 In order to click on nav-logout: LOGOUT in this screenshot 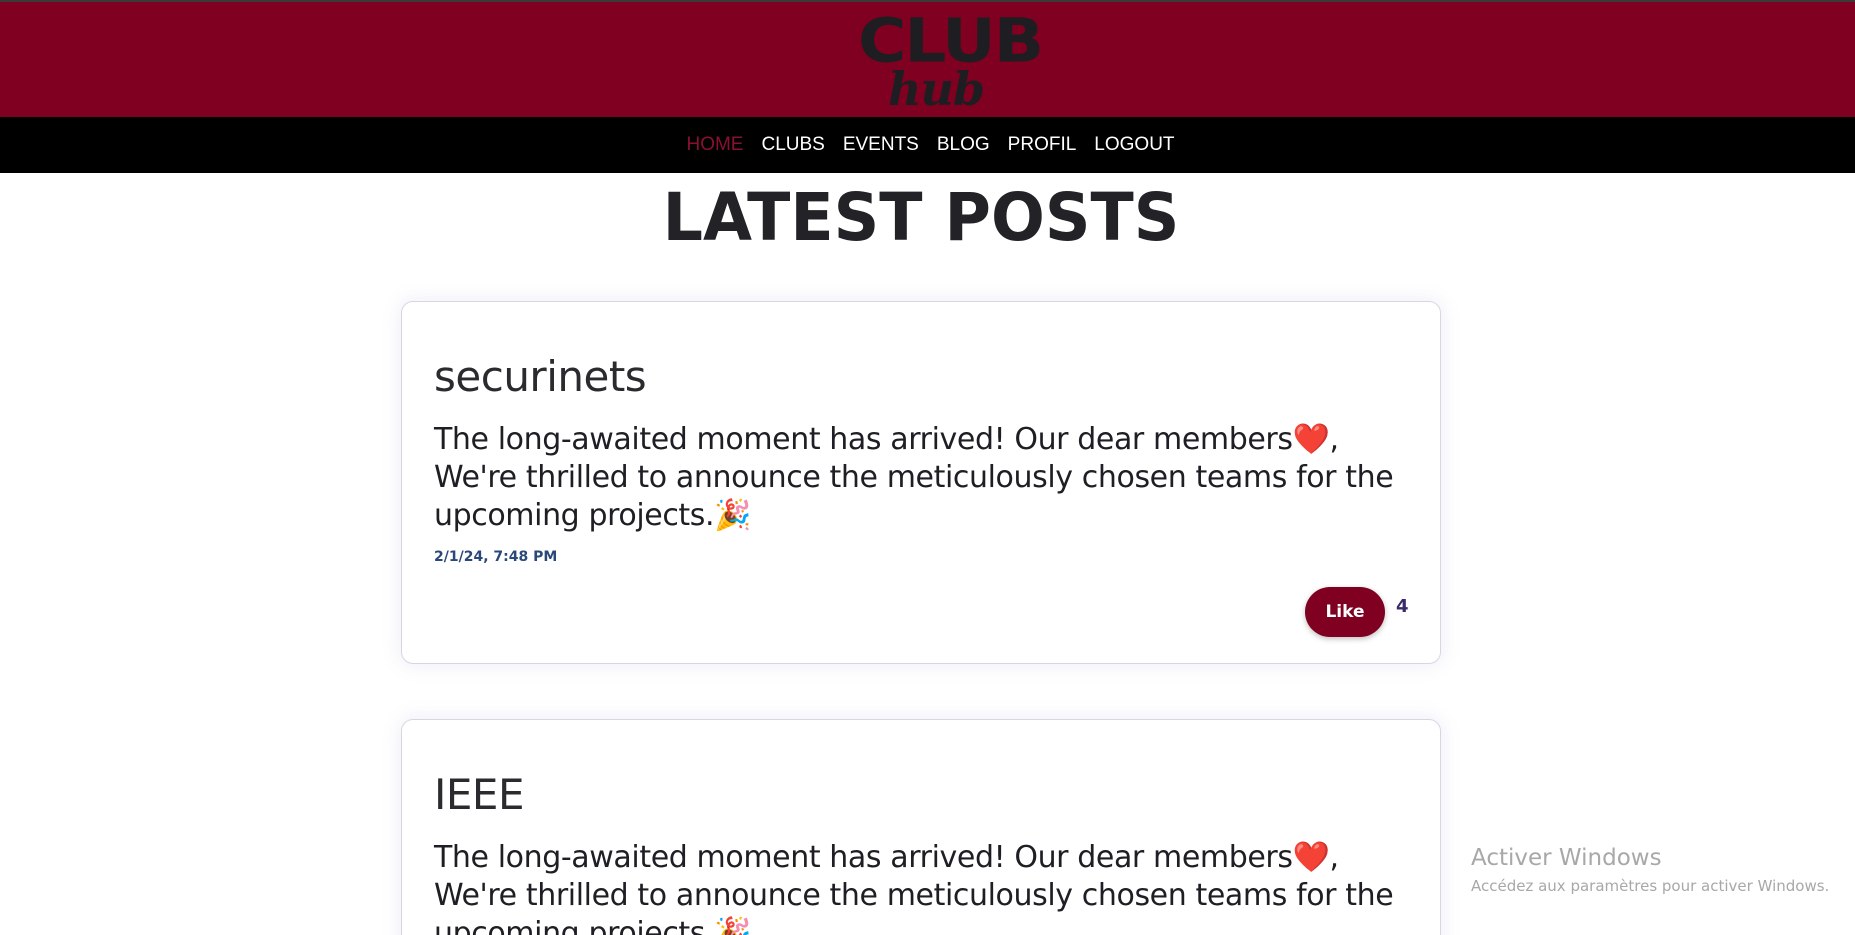, I will do `click(1134, 145)`.